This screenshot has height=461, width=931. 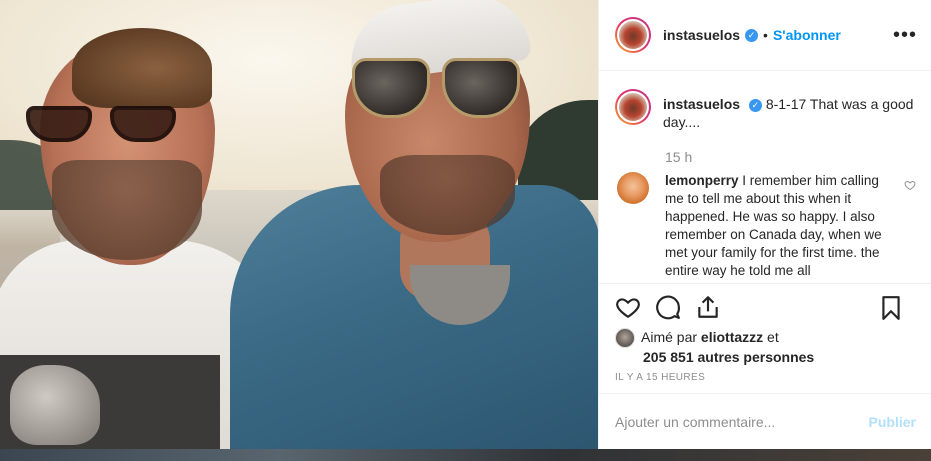 What do you see at coordinates (633, 35) in the screenshot?
I see `author-avatar` at bounding box center [633, 35].